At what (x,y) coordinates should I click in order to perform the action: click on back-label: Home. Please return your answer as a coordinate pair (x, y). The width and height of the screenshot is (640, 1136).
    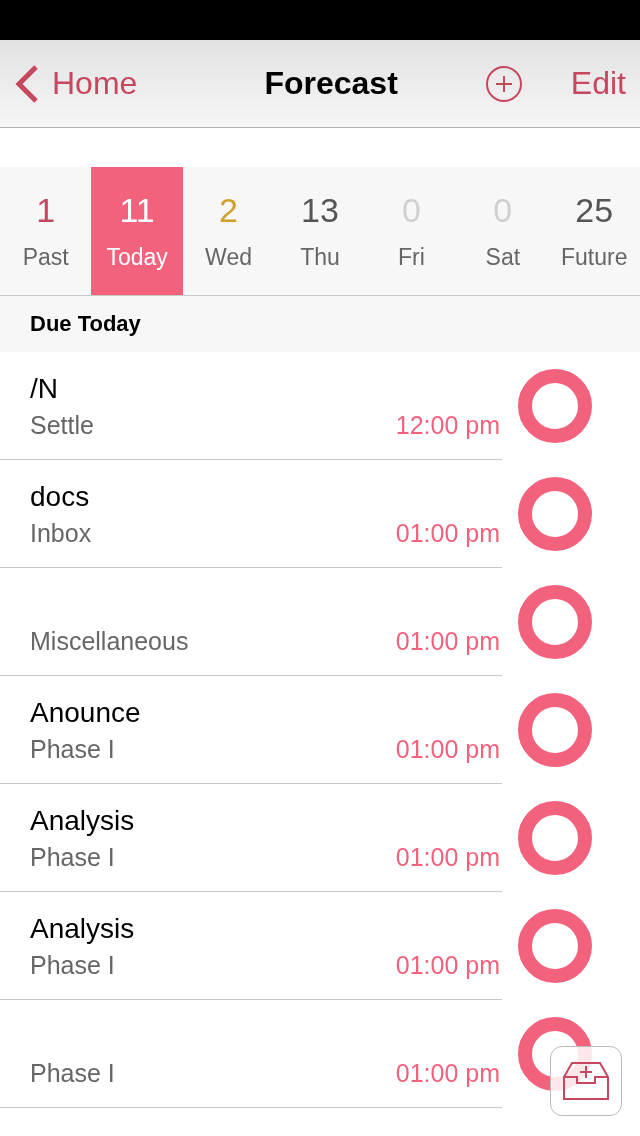
    Looking at the image, I should click on (95, 83).